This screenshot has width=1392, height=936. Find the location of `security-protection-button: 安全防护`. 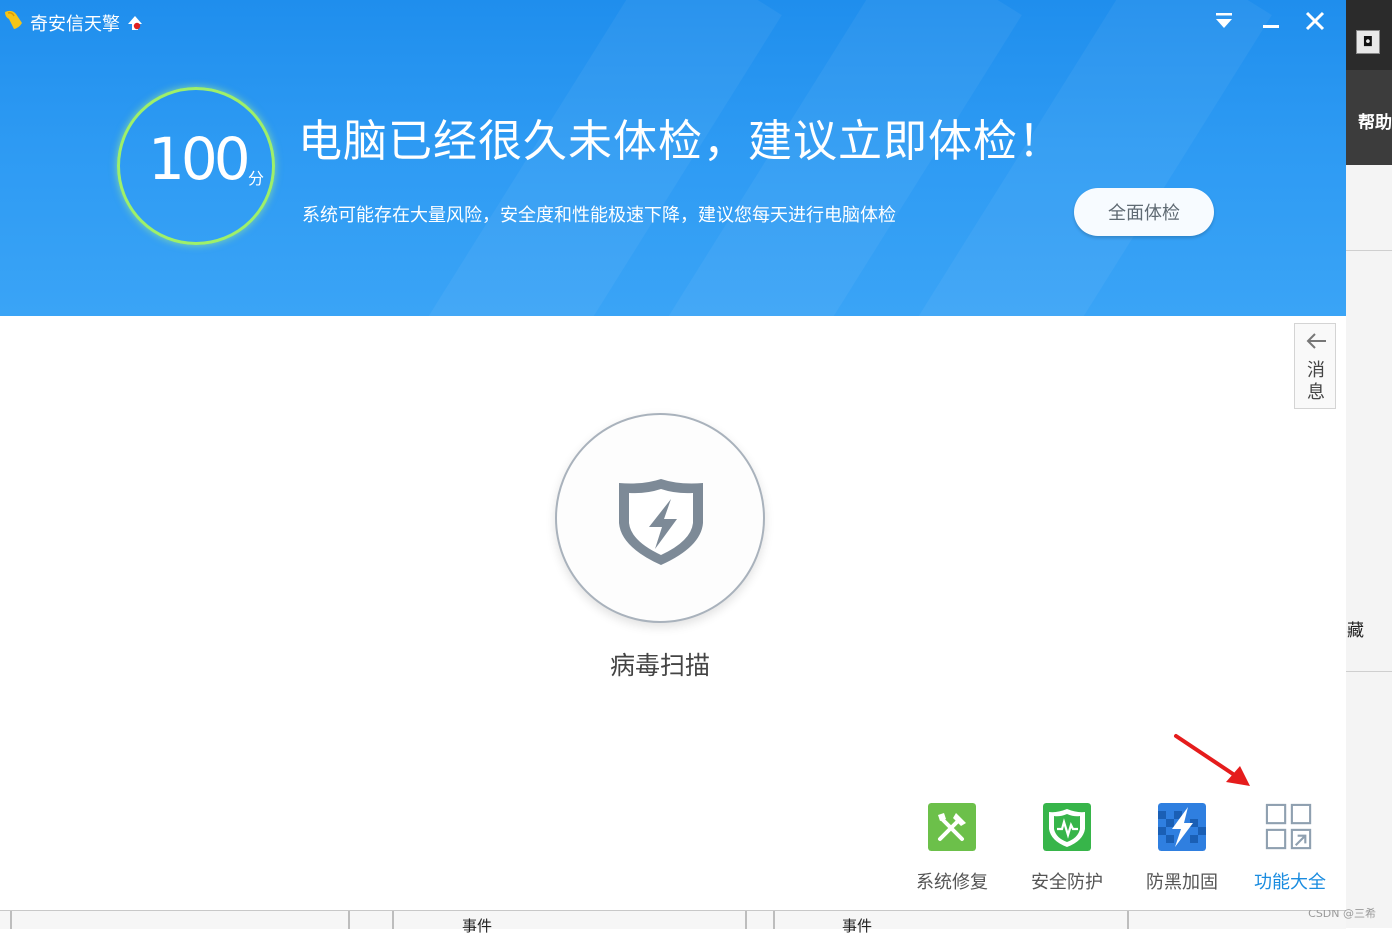

security-protection-button: 安全防护 is located at coordinates (1067, 849).